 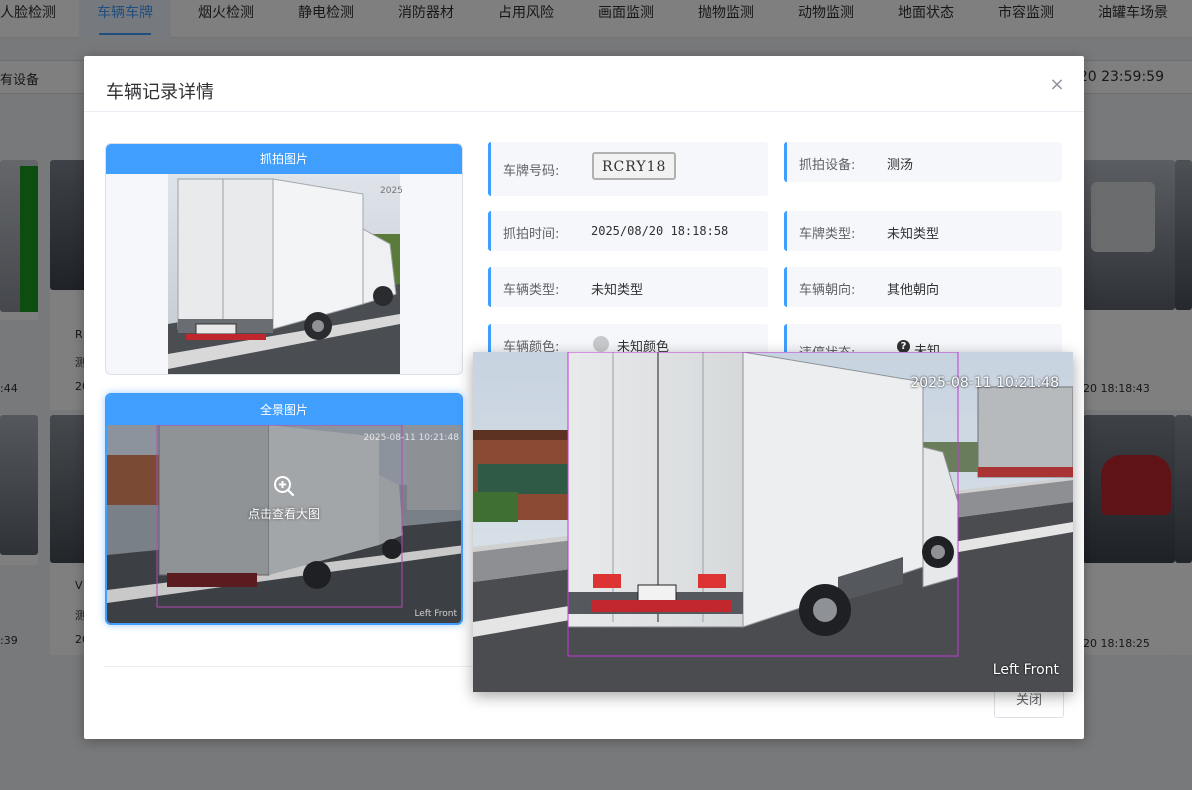 I want to click on plate-type-field: 车牌类型: 未知类型, so click(x=923, y=231).